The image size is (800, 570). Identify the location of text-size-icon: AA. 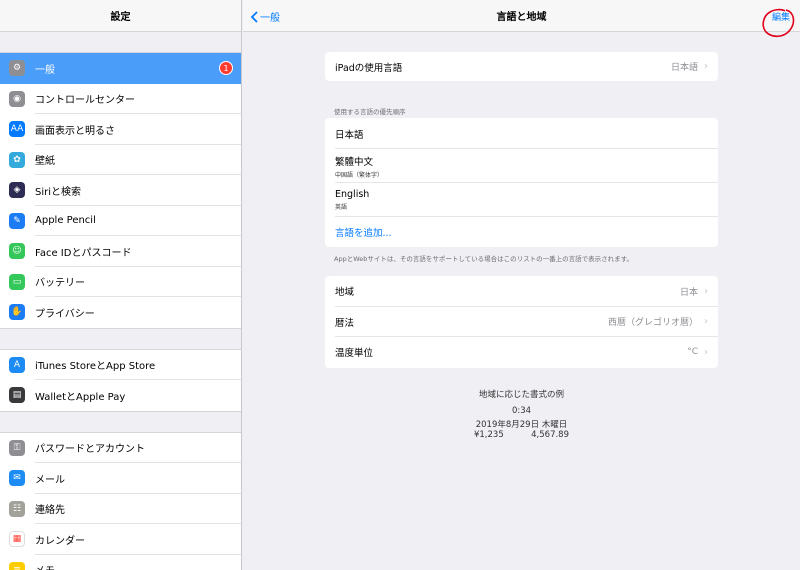
(17, 129).